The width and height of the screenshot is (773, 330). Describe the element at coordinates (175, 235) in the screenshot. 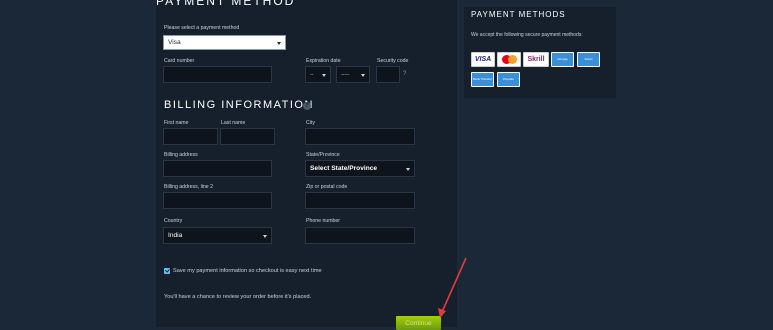

I see `country-value: India` at that location.